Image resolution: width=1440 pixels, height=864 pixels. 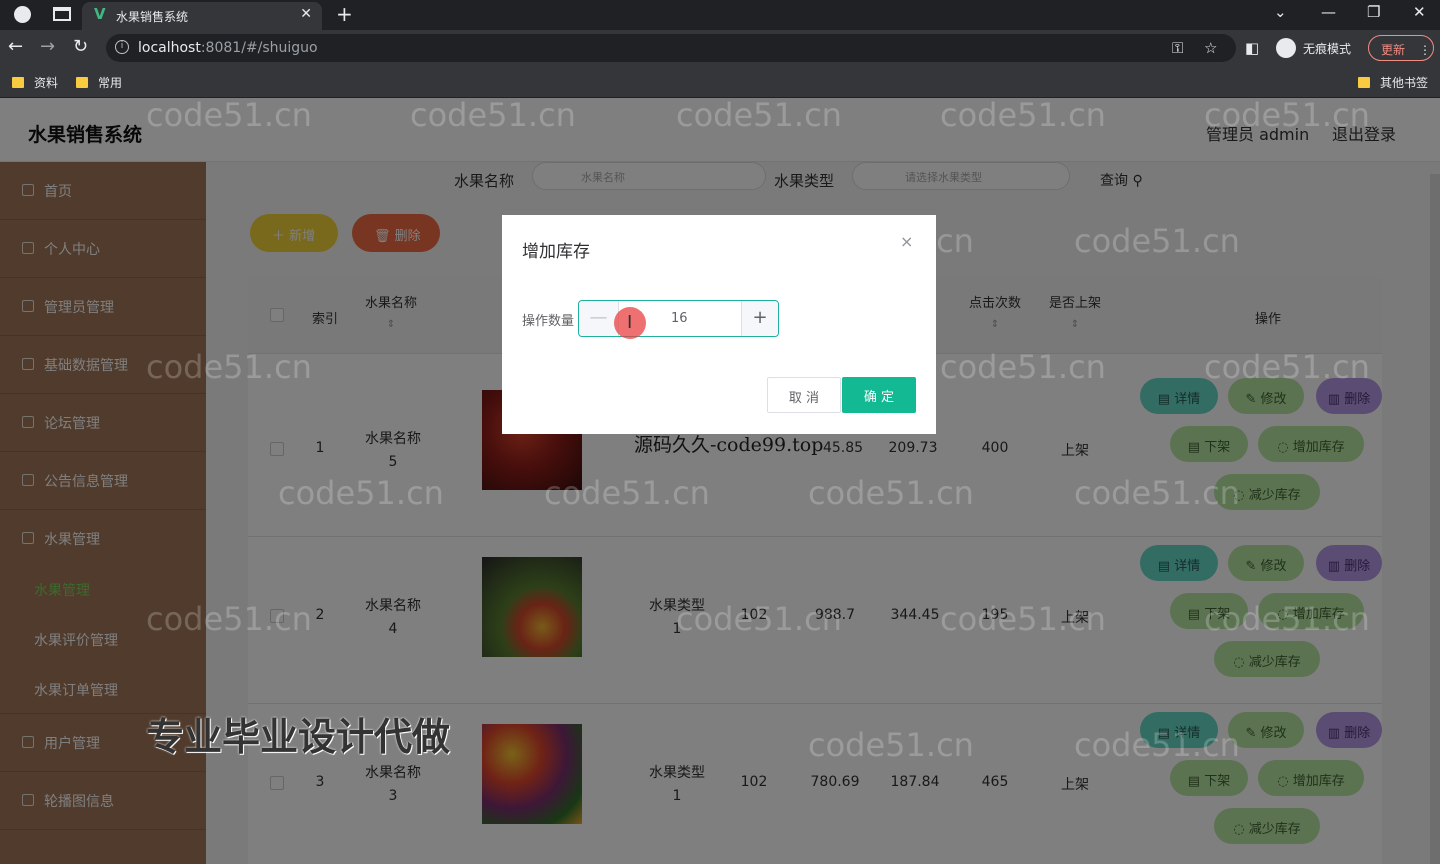 I want to click on quantity-value: 16, so click(x=679, y=318).